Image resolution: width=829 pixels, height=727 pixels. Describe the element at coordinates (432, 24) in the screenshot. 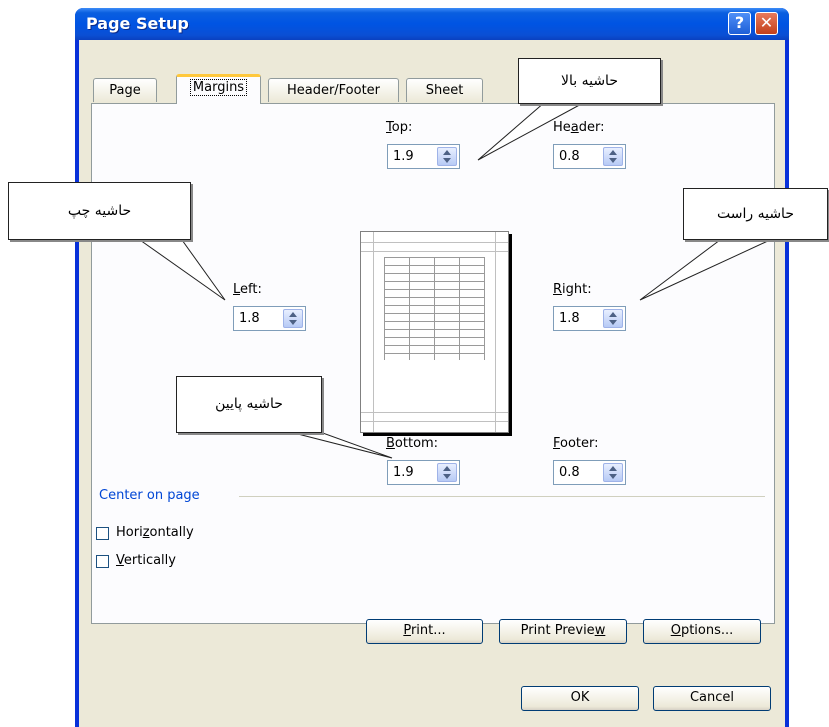

I see `title-bar: Page Setup ? ✕` at that location.